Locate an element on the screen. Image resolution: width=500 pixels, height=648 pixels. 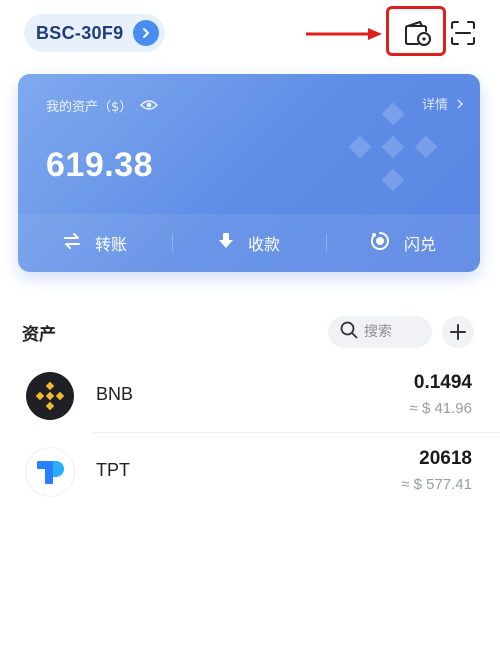
receive-button: 收款 is located at coordinates (249, 243).